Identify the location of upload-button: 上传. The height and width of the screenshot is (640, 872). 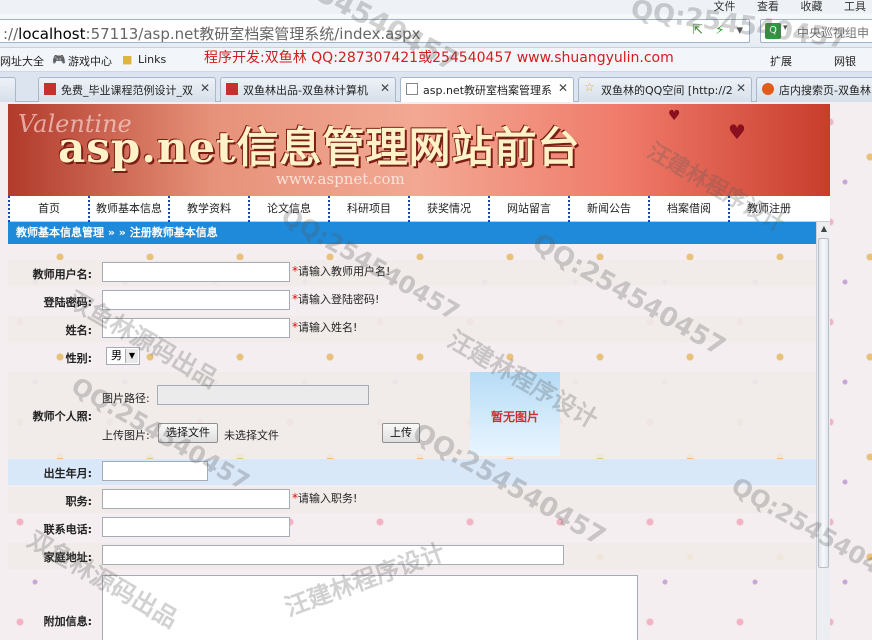
(401, 433).